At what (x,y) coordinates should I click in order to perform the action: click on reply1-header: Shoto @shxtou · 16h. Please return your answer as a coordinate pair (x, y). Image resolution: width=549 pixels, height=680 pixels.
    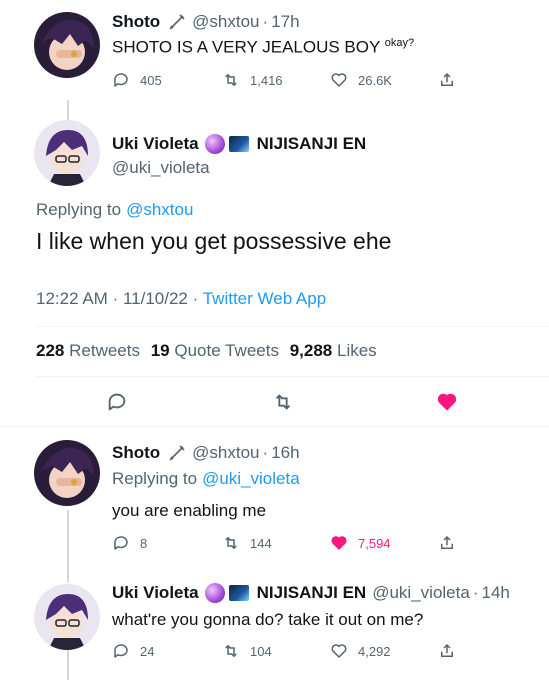
    Looking at the image, I should click on (206, 453).